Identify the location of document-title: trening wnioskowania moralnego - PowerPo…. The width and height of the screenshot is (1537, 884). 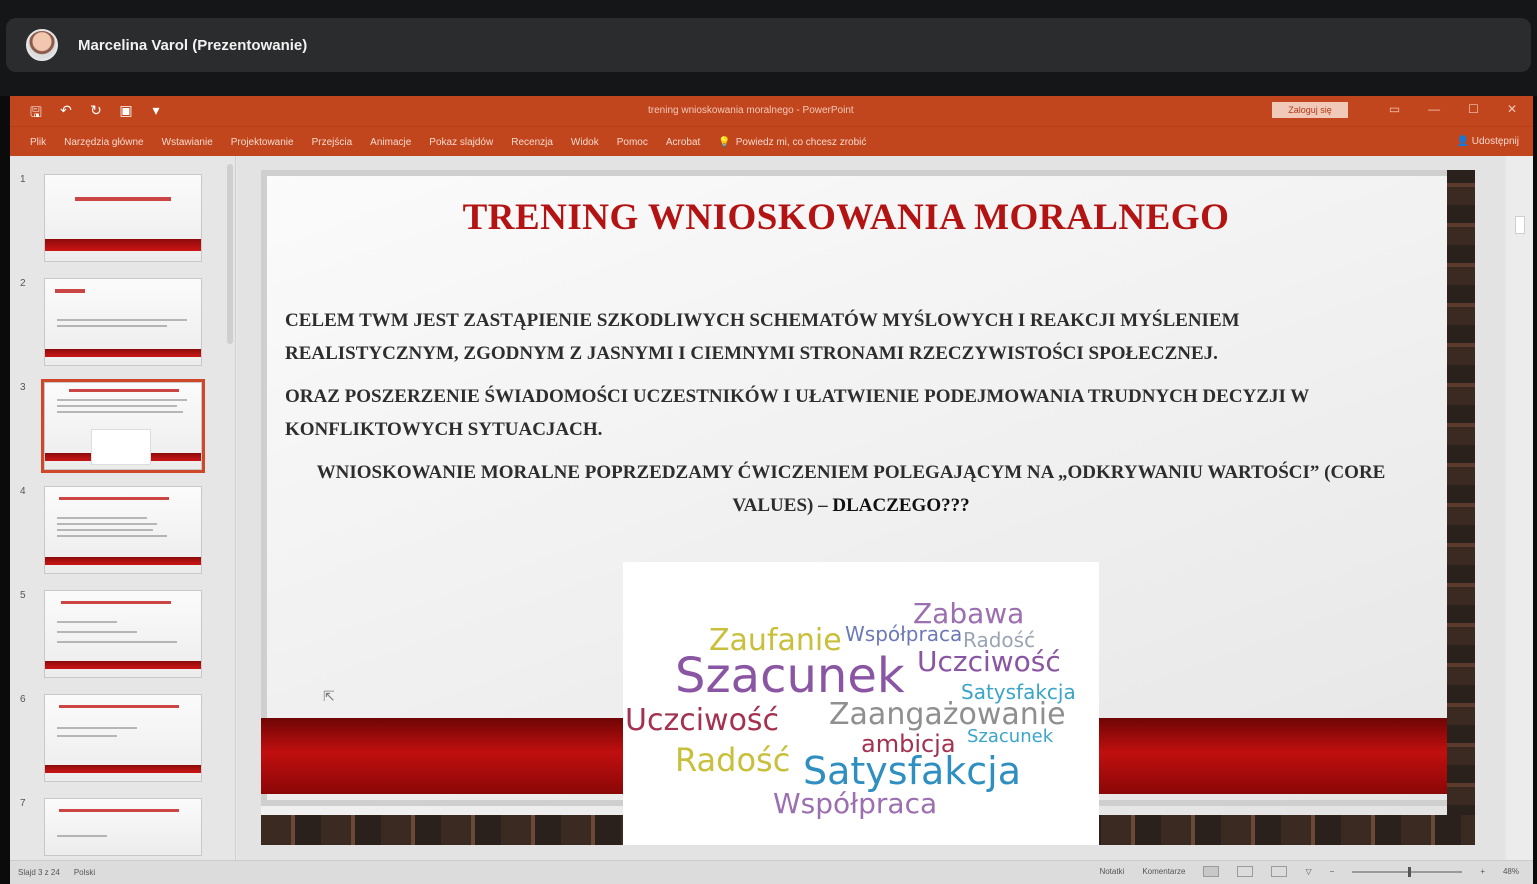
(751, 110).